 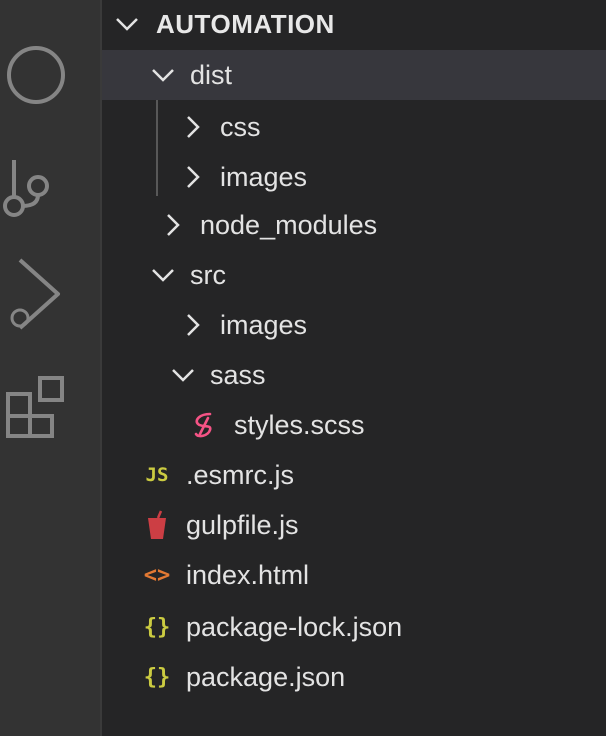 What do you see at coordinates (248, 574) in the screenshot?
I see `tree-item-label: index.html` at bounding box center [248, 574].